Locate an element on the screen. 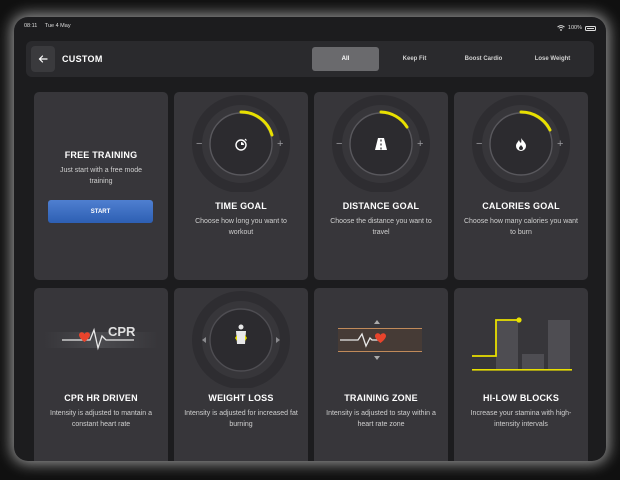 The height and width of the screenshot is (480, 620). card-title: CPR HR DRIVEN is located at coordinates (101, 398).